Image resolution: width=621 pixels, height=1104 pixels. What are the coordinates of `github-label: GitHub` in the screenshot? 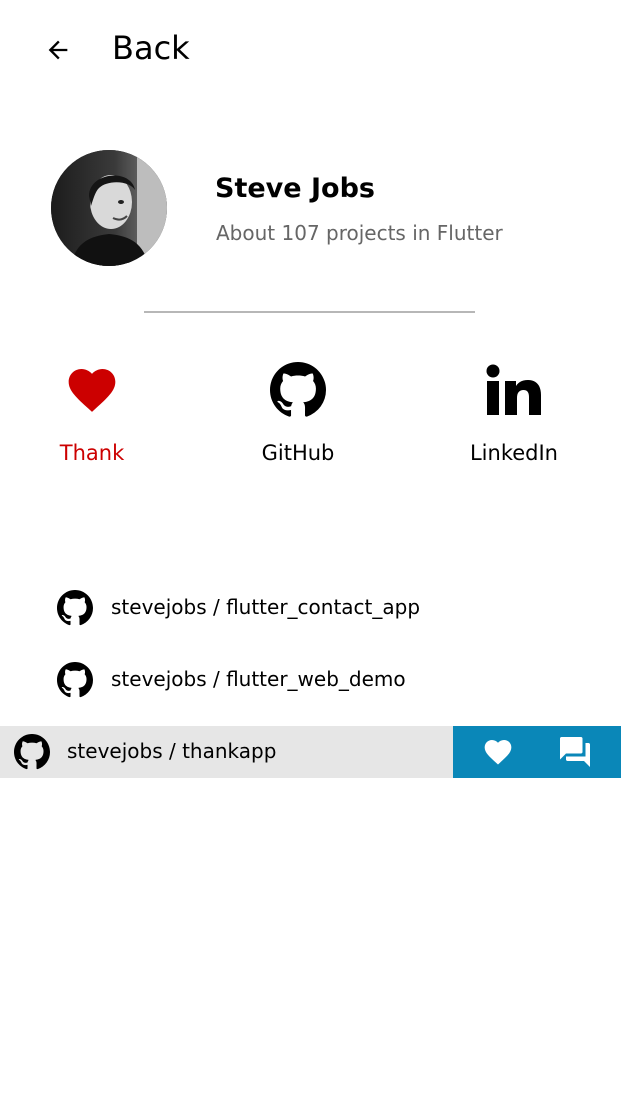 It's located at (298, 453).